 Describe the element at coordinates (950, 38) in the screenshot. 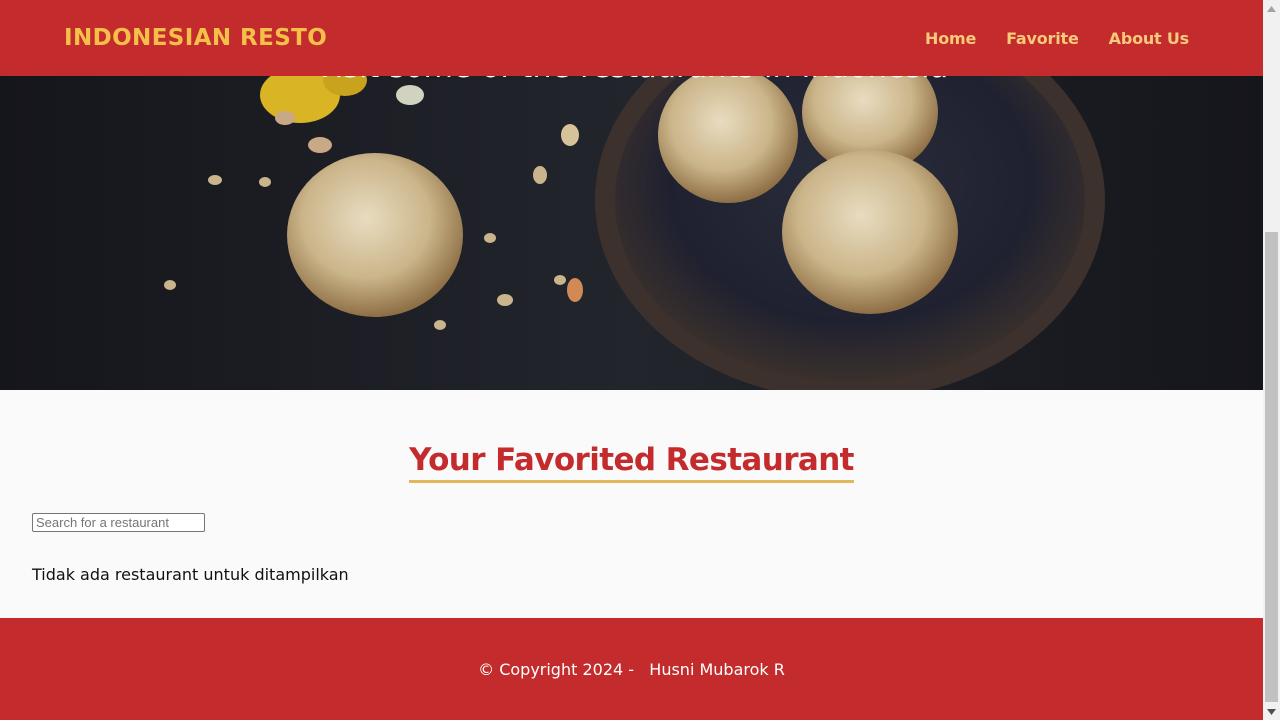

I see `nav-home: Home` at that location.